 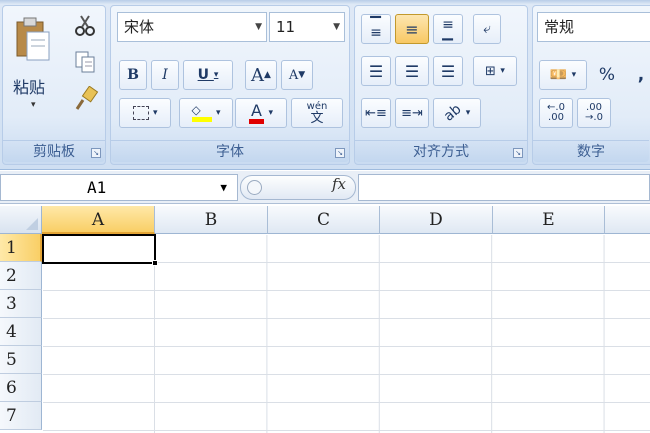 I want to click on align-top-button: ▔ ≡, so click(x=376, y=29).